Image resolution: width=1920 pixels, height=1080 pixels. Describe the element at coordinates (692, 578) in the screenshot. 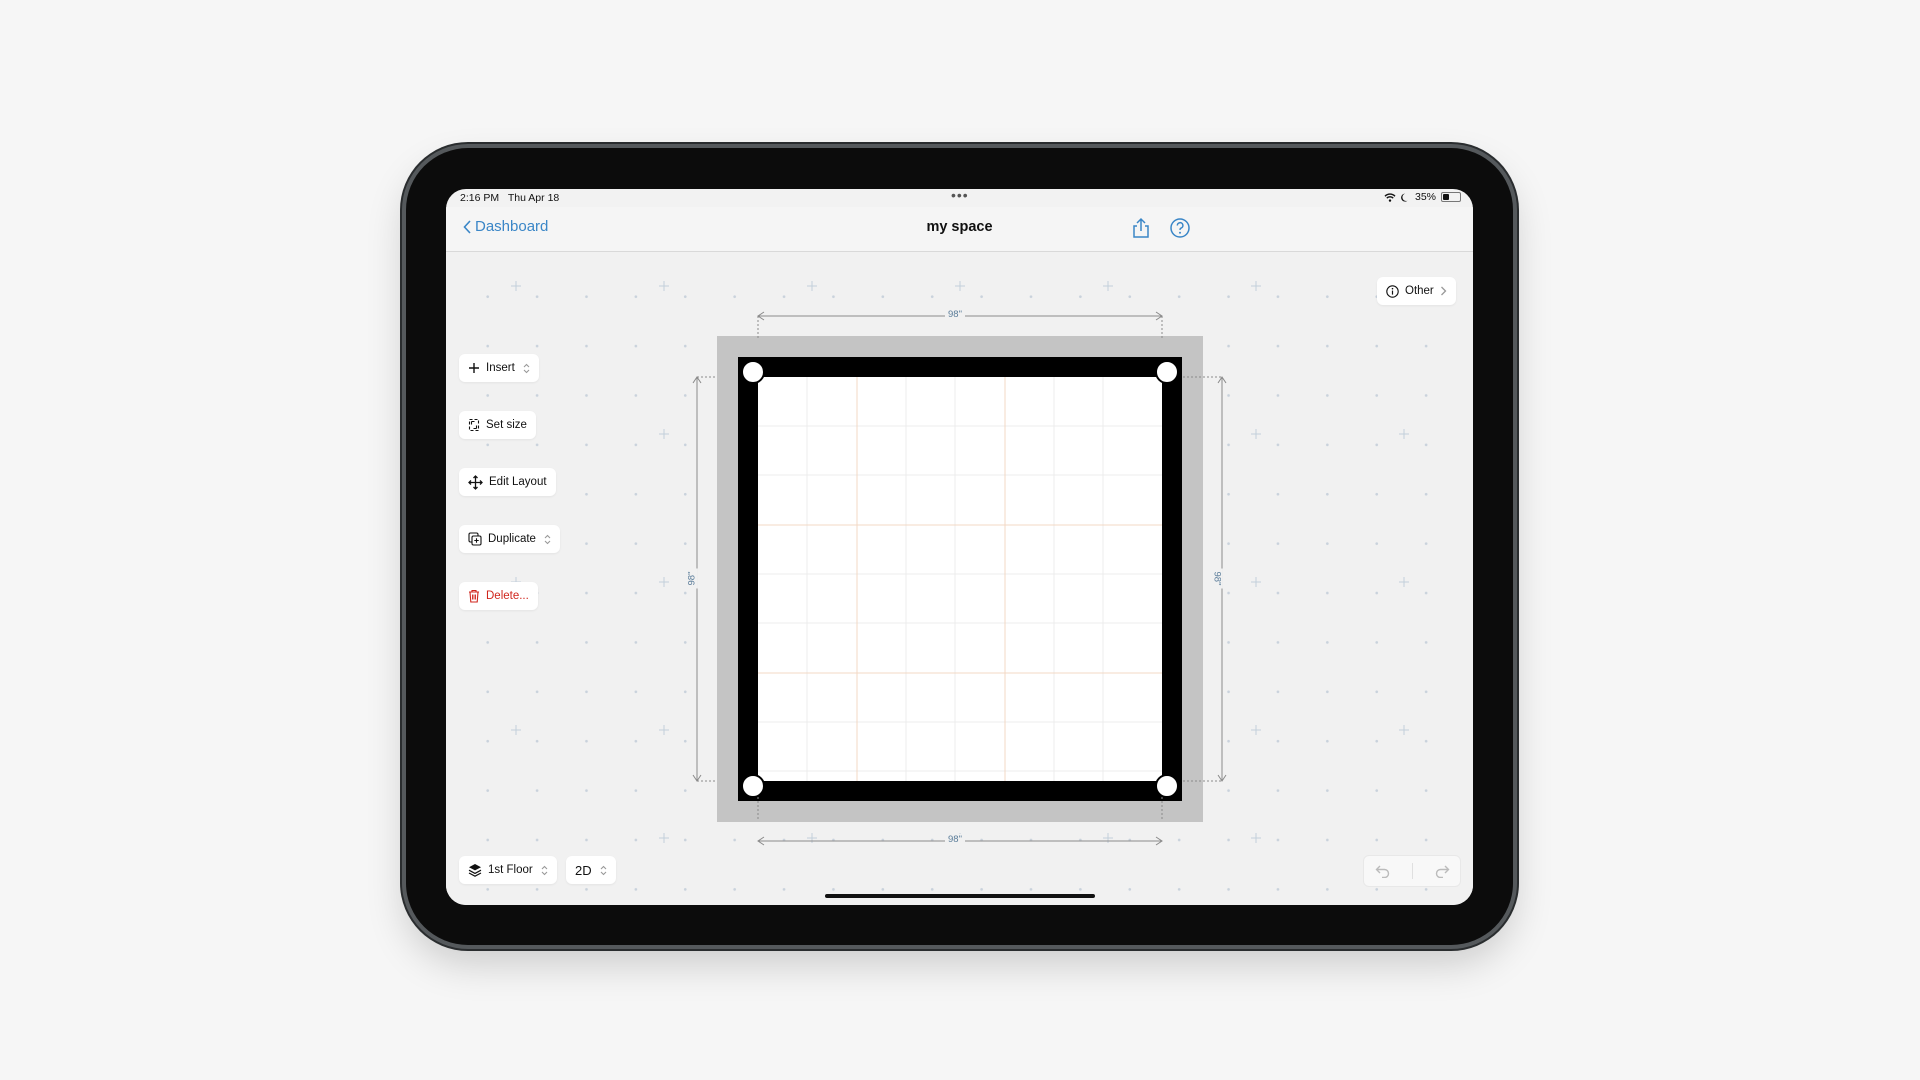

I see `dimension-label-left: 98"` at that location.